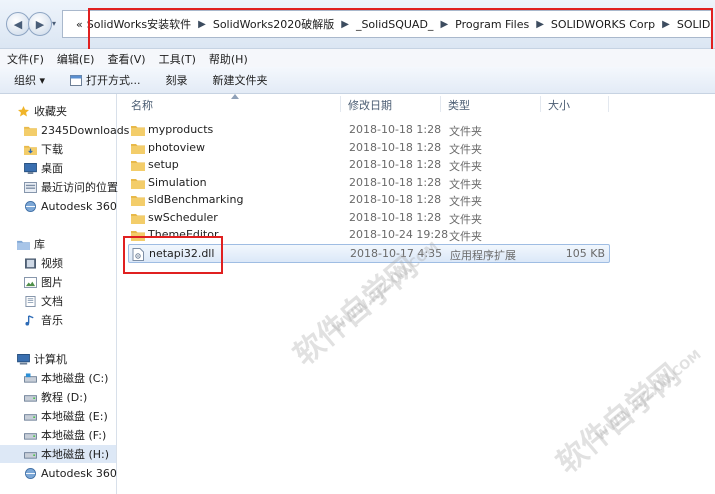 The width and height of the screenshot is (715, 494). What do you see at coordinates (30, 301) in the screenshot?
I see `documents-icon` at bounding box center [30, 301].